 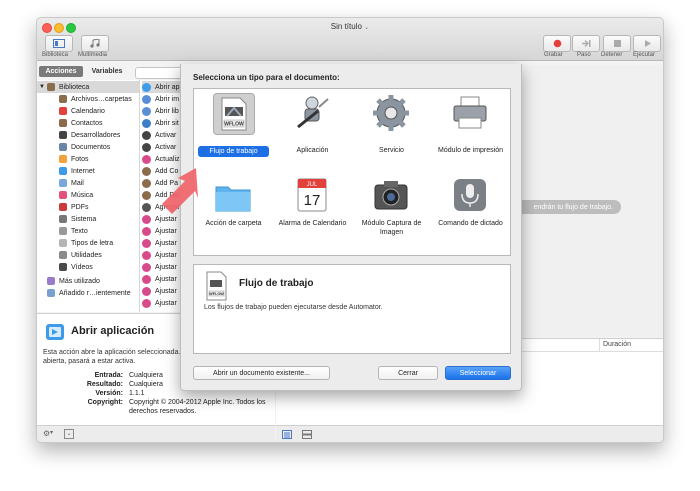 I want to click on library-toolbar-button, so click(x=59, y=43).